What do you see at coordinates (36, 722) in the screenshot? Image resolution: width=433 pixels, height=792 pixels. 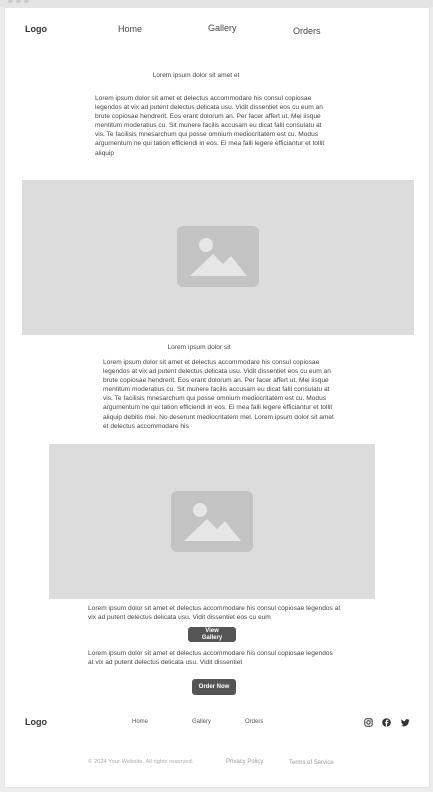 I see `footer-logo: Logo` at bounding box center [36, 722].